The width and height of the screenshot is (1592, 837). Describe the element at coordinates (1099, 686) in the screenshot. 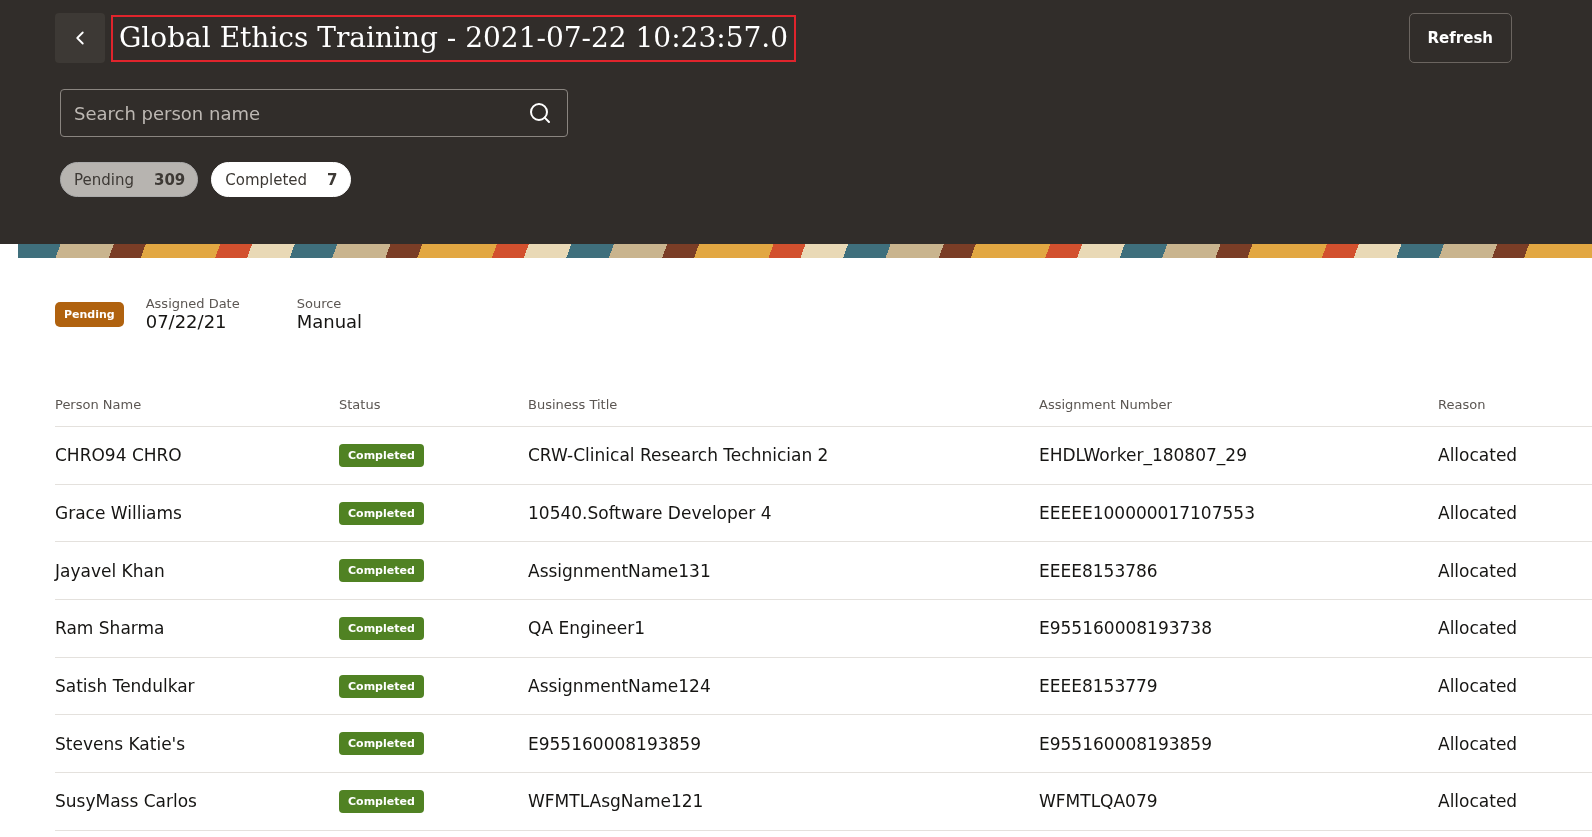

I see `table-cell-text: EEEE8153779` at that location.